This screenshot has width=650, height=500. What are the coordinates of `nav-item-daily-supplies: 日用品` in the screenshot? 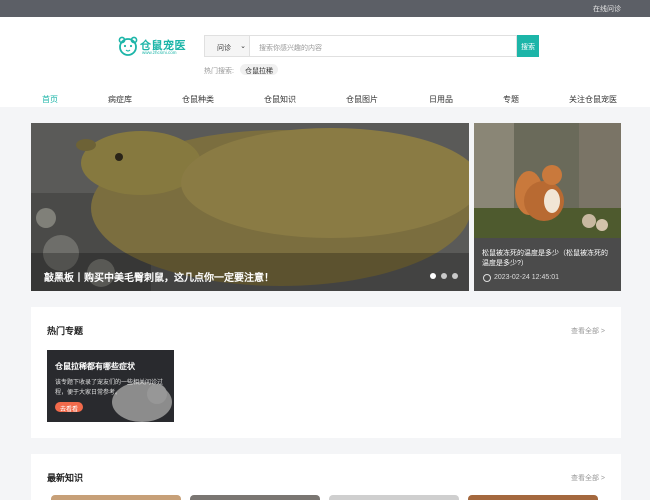 It's located at (441, 99).